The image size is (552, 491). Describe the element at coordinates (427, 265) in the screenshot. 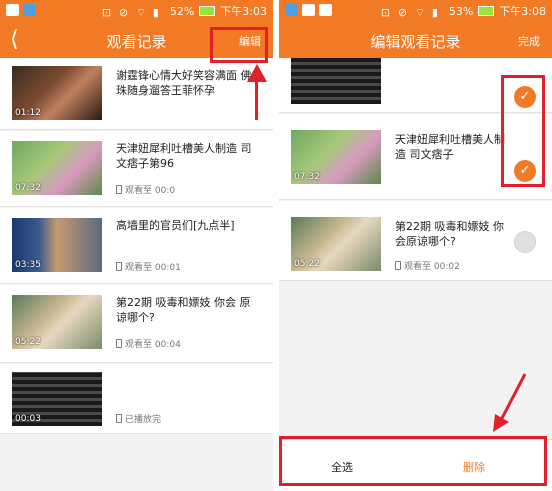

I see `watch-progress: 观看至 00:02` at that location.